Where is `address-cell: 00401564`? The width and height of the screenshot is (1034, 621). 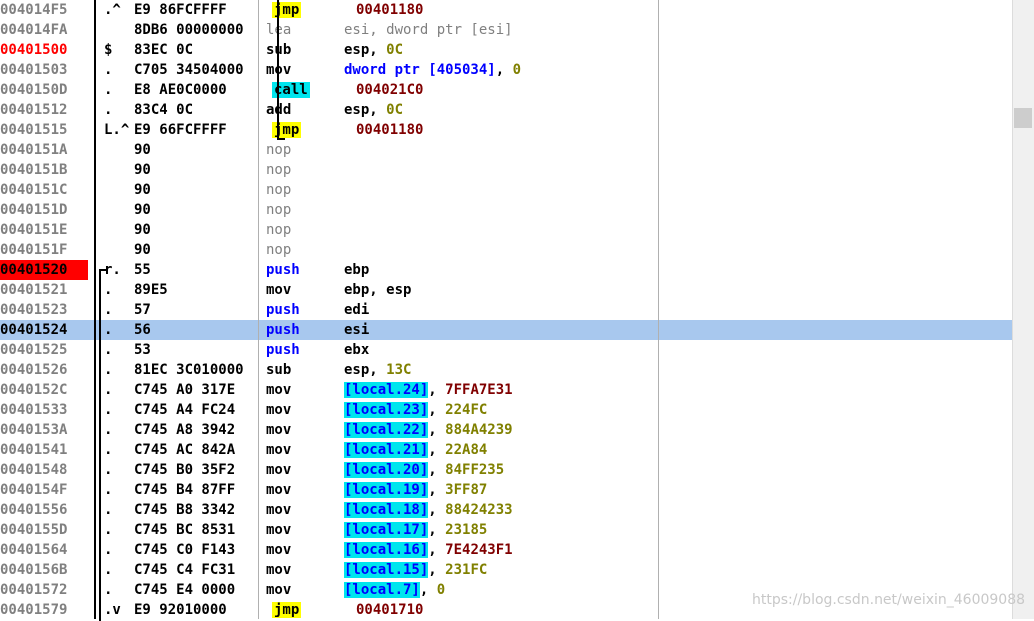 address-cell: 00401564 is located at coordinates (34, 550).